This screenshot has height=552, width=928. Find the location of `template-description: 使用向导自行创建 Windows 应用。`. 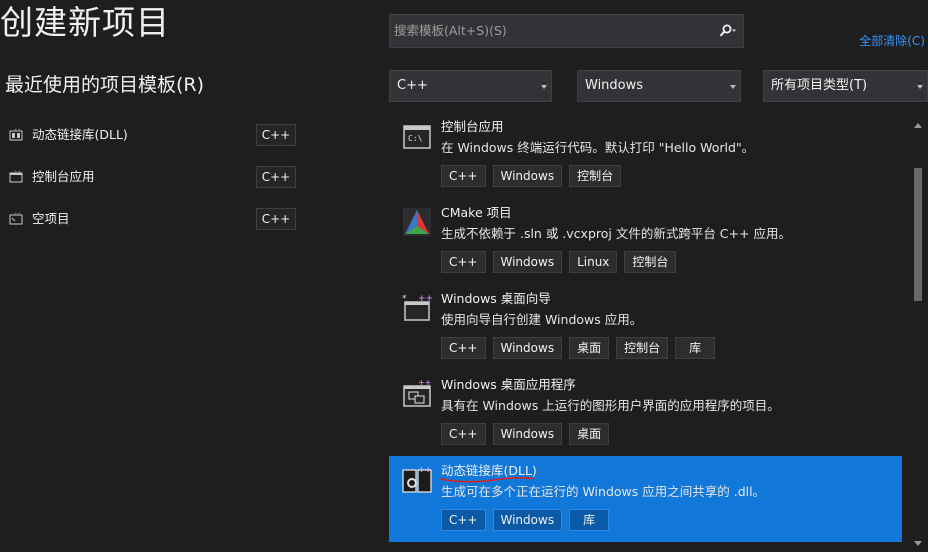

template-description: 使用向导自行创建 Windows 应用。 is located at coordinates (542, 319).